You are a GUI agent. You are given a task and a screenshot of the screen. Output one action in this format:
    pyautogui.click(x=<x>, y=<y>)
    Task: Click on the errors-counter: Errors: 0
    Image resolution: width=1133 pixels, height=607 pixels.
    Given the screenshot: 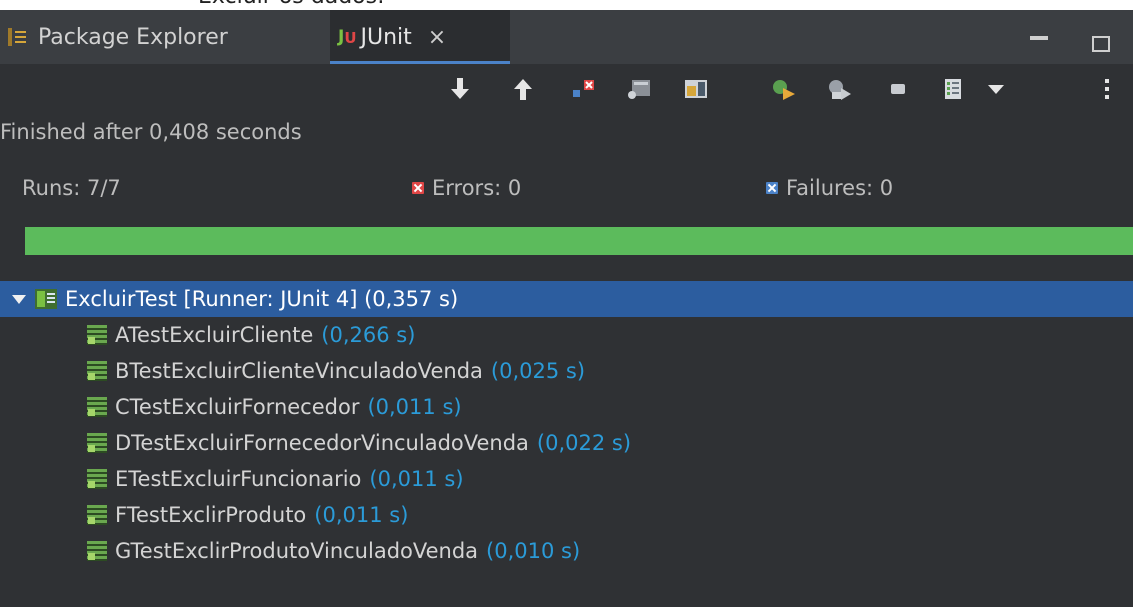 What is the action you would take?
    pyautogui.click(x=466, y=188)
    